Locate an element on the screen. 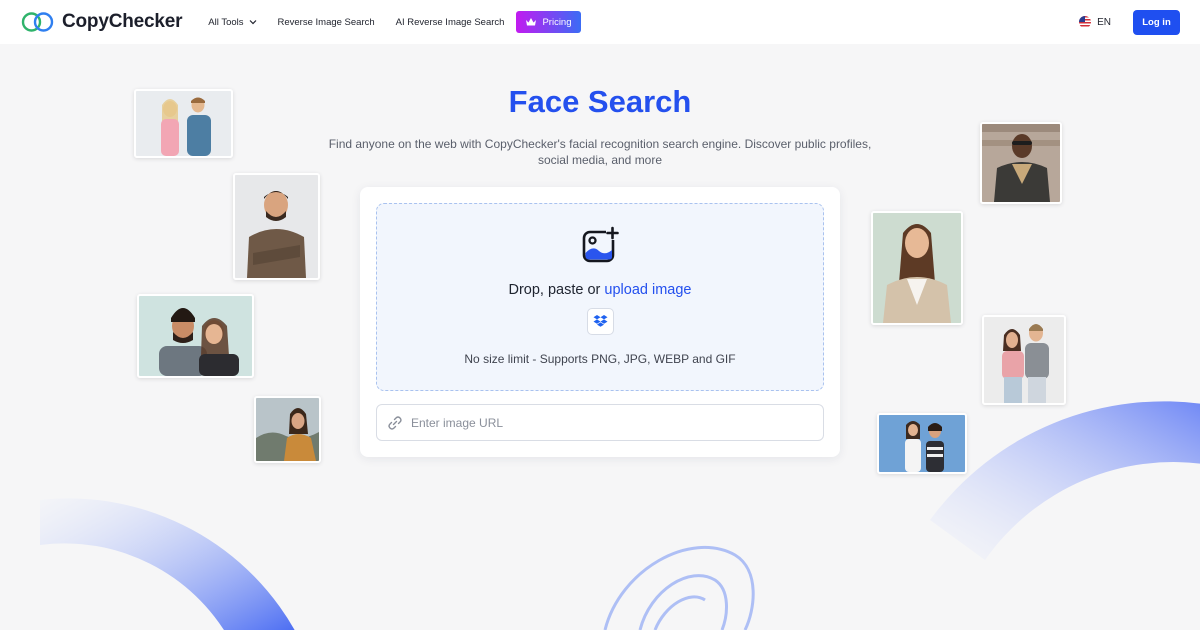 The height and width of the screenshot is (630, 1200). nav-reverse-image-search: Reverse Image Search is located at coordinates (326, 22).